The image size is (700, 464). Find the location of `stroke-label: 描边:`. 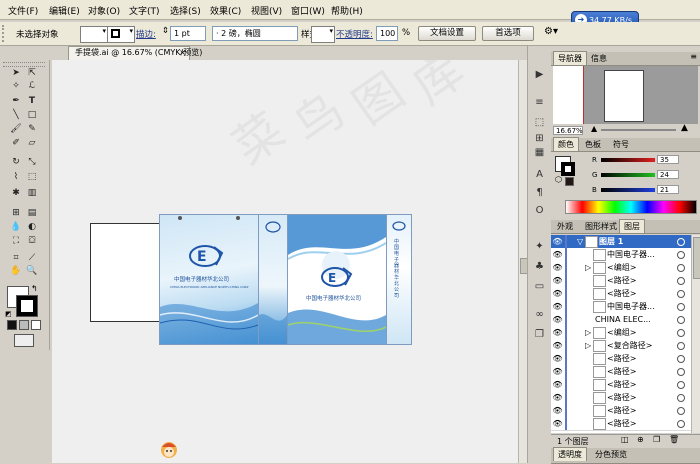

stroke-label: 描边: is located at coordinates (146, 34).